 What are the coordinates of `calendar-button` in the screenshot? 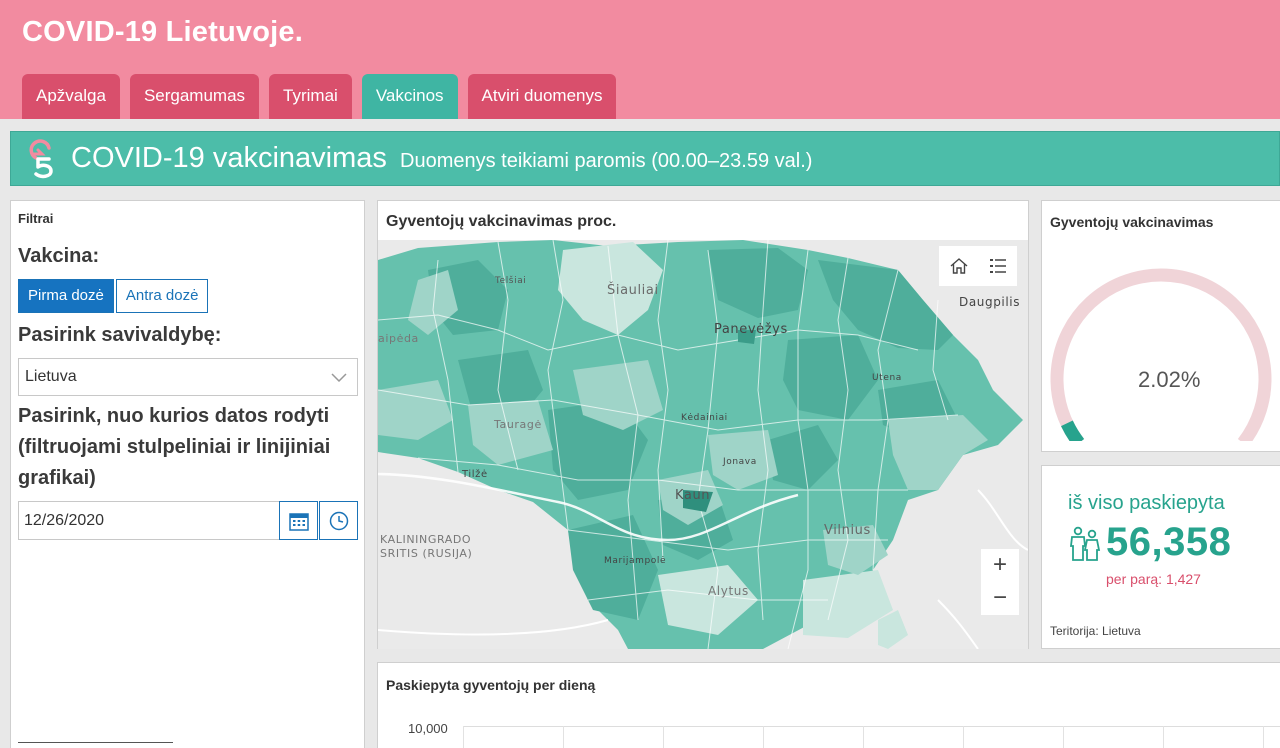 It's located at (298, 520).